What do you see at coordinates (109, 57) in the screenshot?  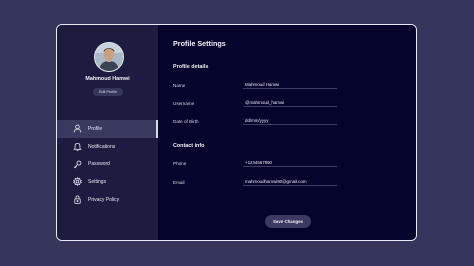 I see `avatar` at bounding box center [109, 57].